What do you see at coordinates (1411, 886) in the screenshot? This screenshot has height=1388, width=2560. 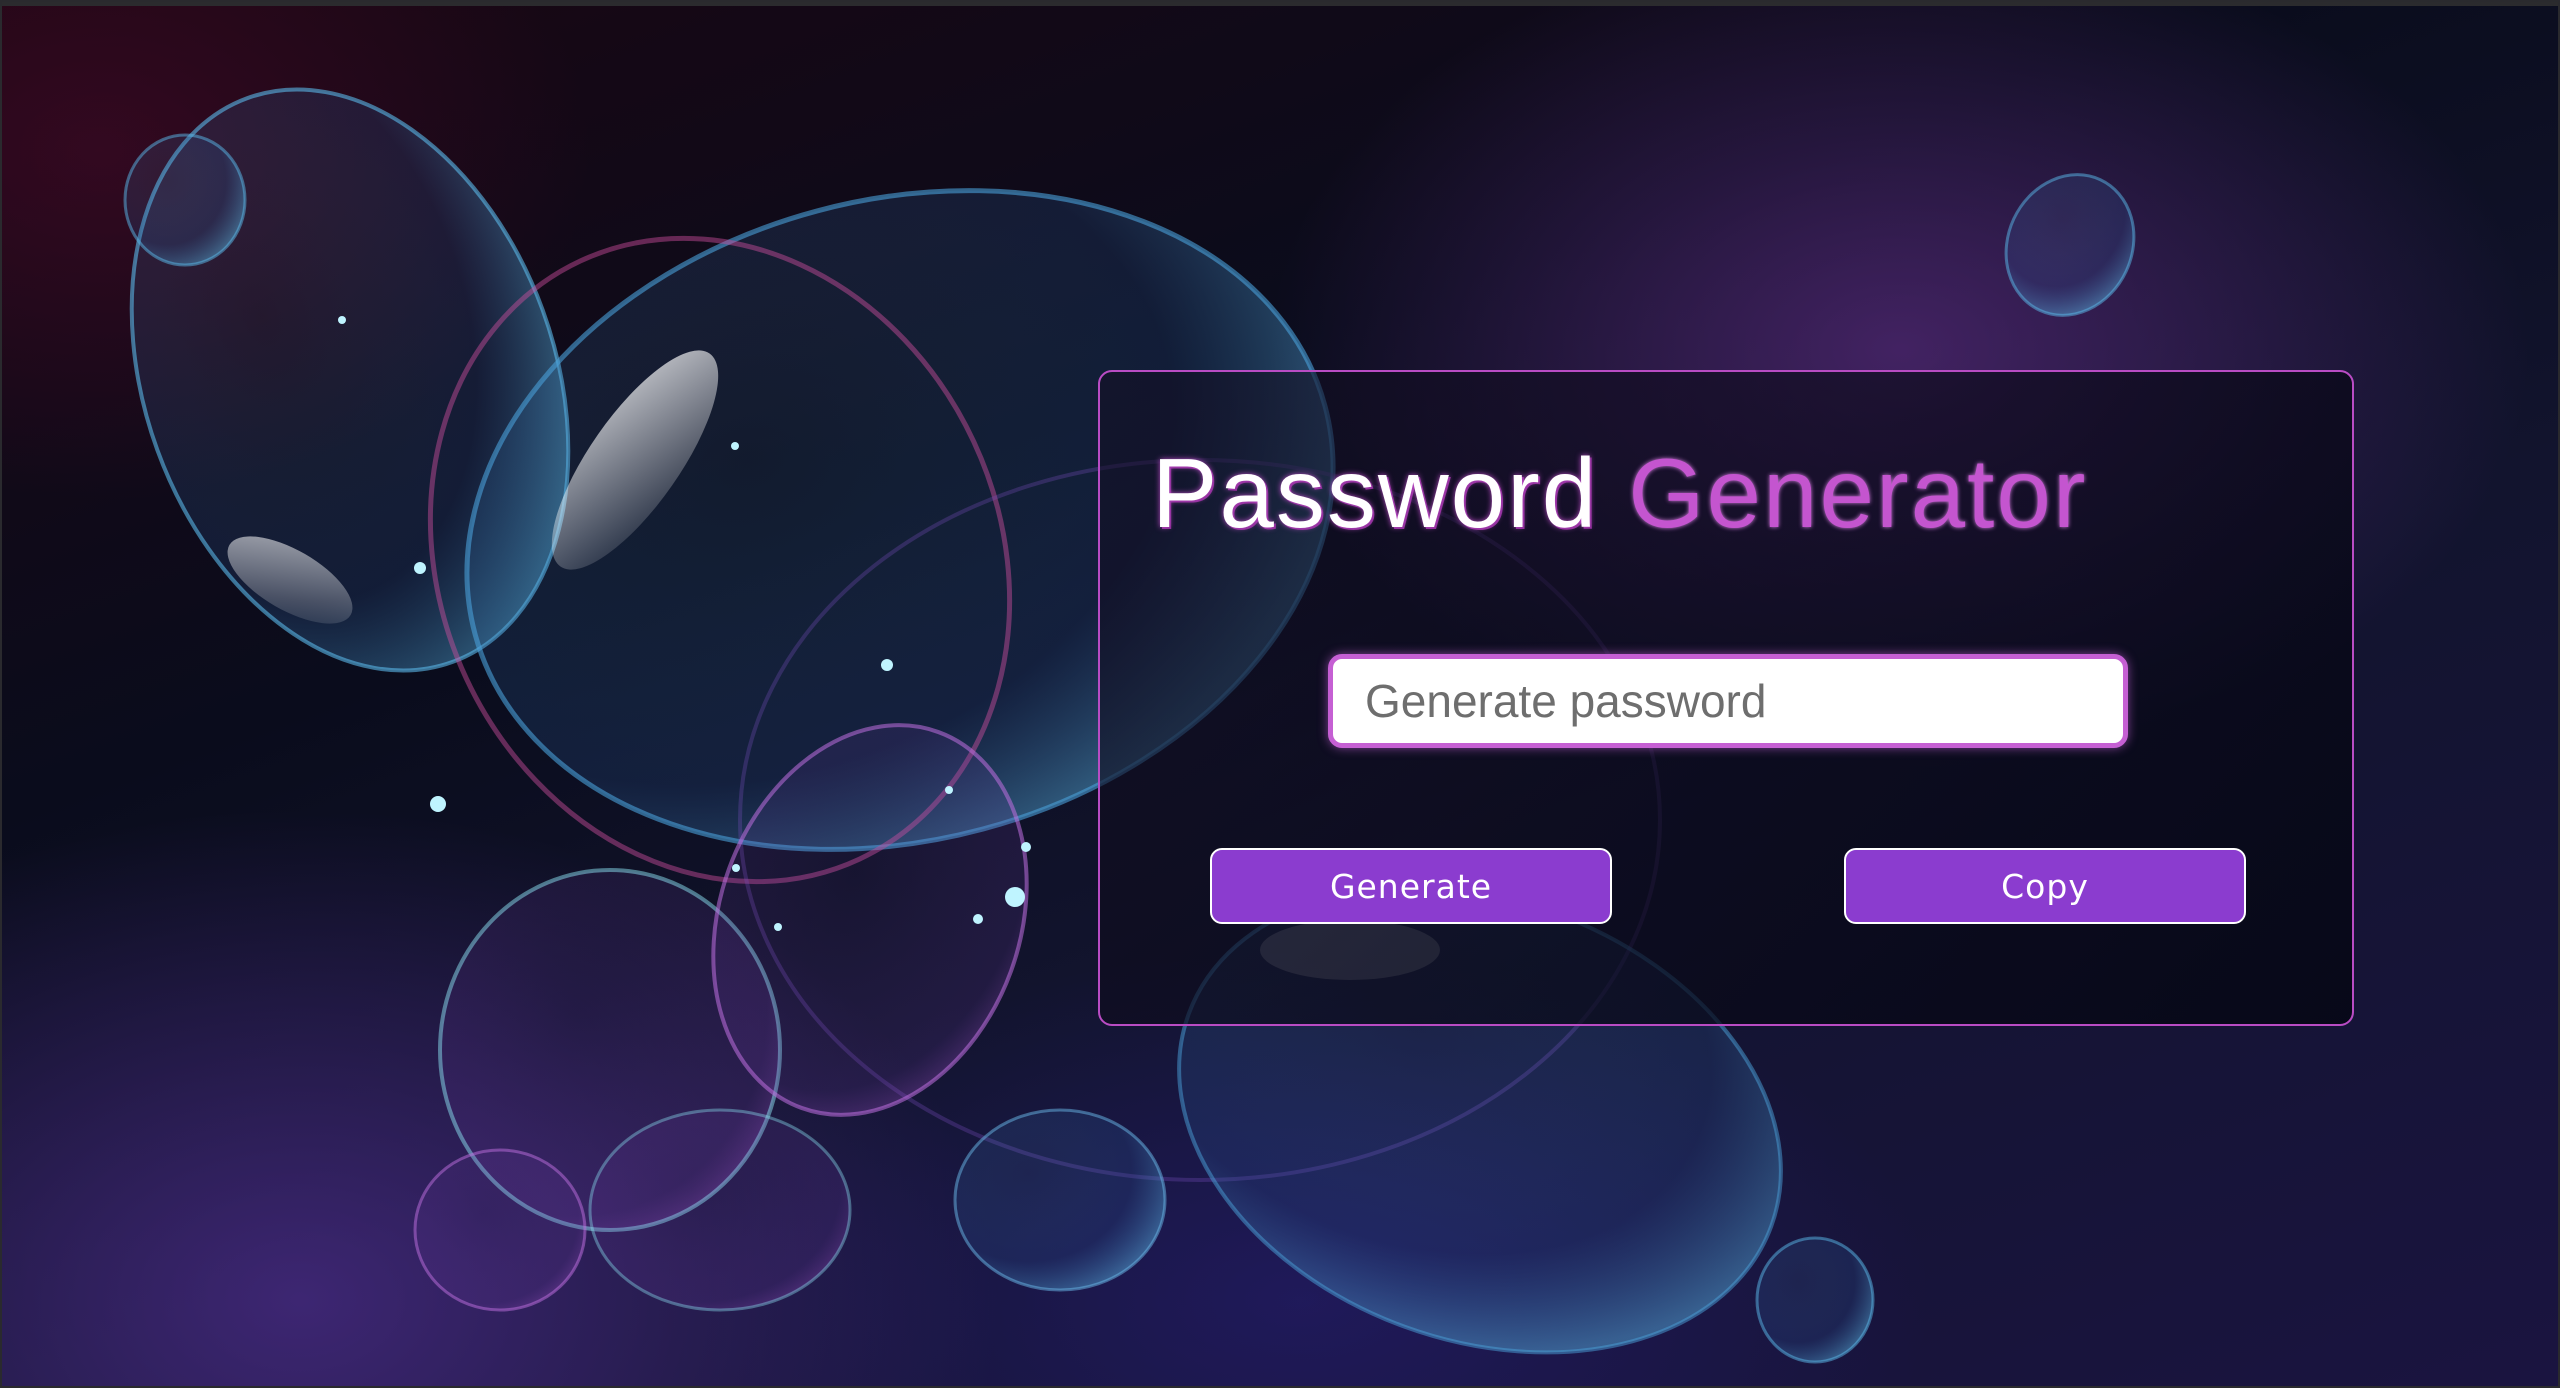 I see `generate-button: Generate` at bounding box center [1411, 886].